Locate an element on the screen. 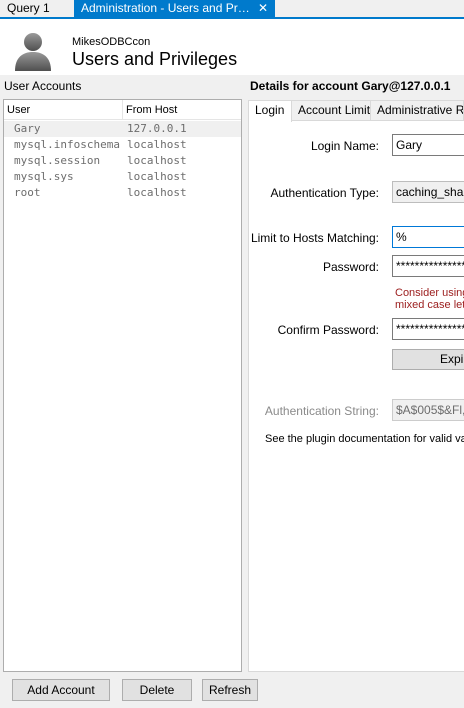 This screenshot has height=708, width=464. login-name-label: Login Name: is located at coordinates (344, 146).